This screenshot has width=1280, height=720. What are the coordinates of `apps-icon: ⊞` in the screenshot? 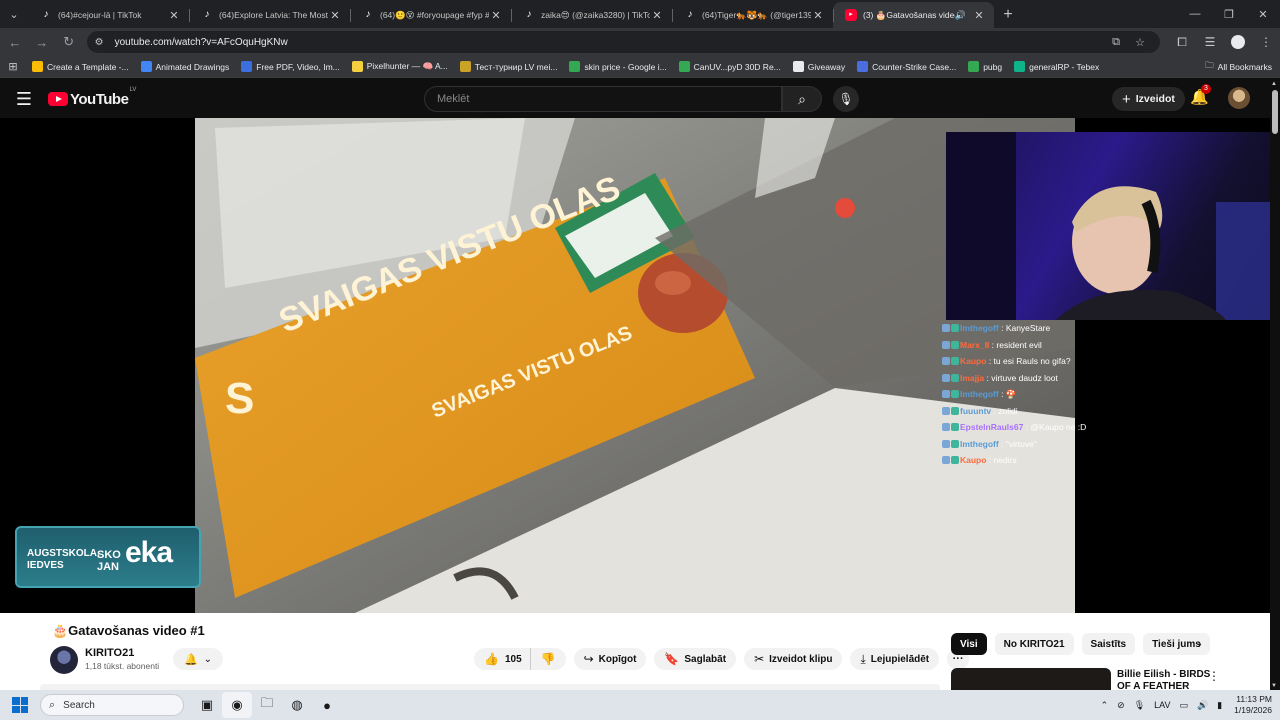 It's located at (13, 66).